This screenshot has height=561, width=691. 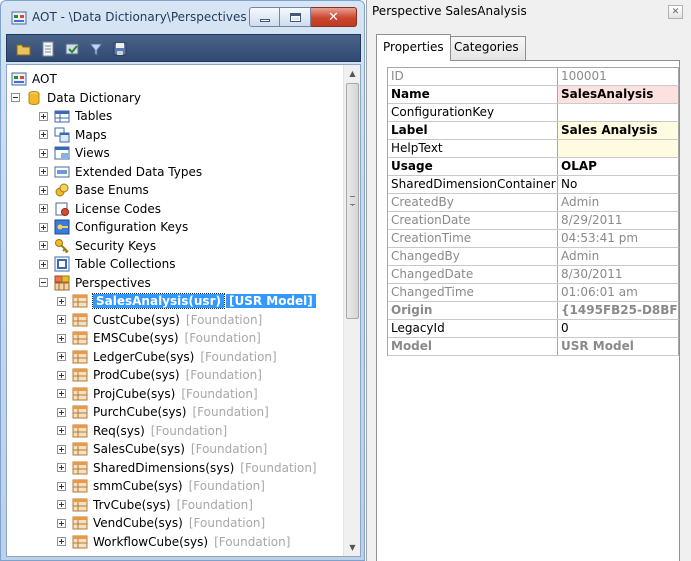 I want to click on tree-node: Base Enums, so click(x=94, y=190).